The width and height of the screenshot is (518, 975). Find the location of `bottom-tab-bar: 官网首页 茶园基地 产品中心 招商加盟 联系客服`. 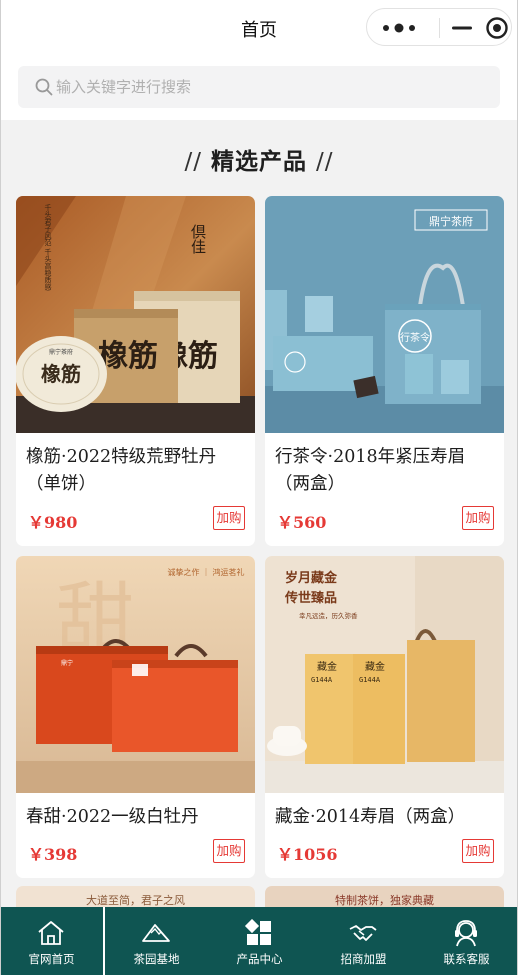

bottom-tab-bar: 官网首页 茶园基地 产品中心 招商加盟 联系客服 is located at coordinates (259, 941).